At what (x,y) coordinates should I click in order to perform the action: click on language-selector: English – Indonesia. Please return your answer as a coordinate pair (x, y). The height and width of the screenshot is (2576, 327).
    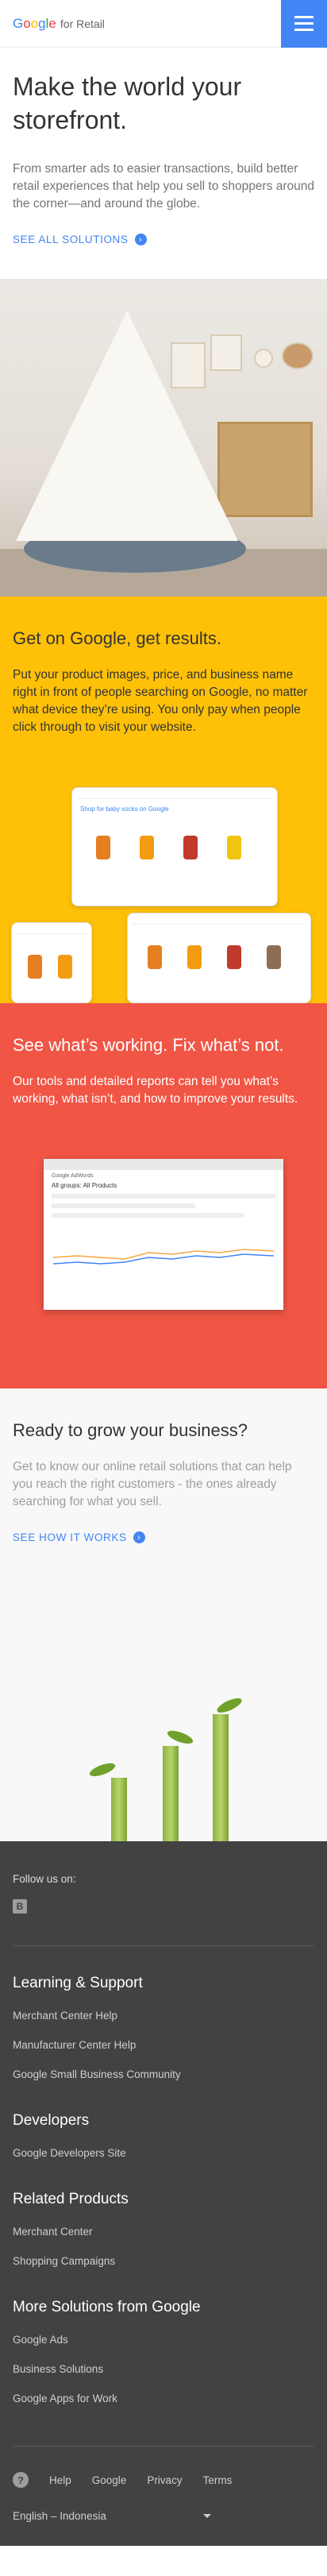
    Looking at the image, I should click on (112, 2516).